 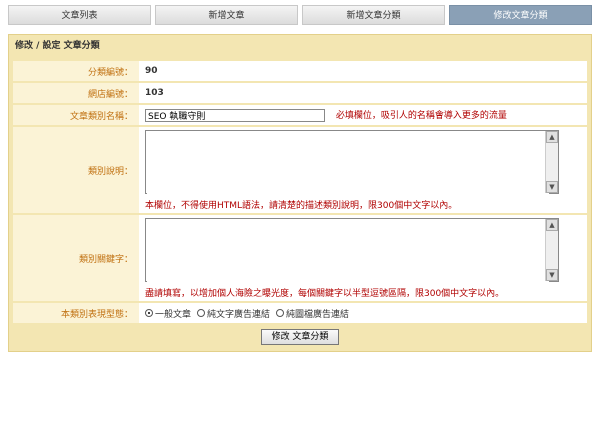 What do you see at coordinates (366, 313) in the screenshot?
I see `display-type-radio-group: 一般文章 純文字廣告連結 純圖檔廣告連結` at bounding box center [366, 313].